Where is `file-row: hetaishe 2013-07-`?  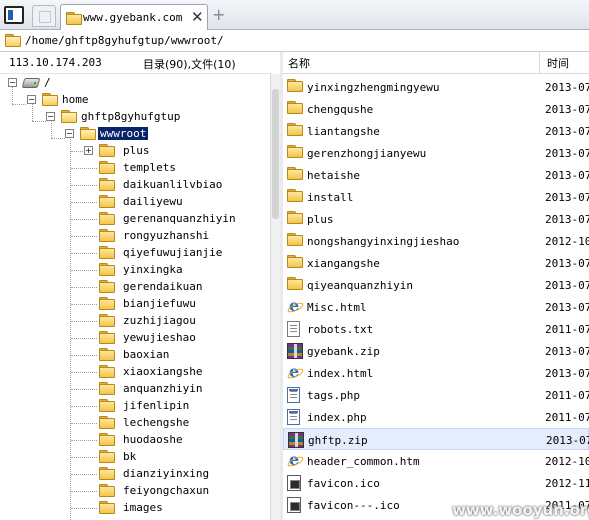 file-row: hetaishe 2013-07- is located at coordinates (436, 175).